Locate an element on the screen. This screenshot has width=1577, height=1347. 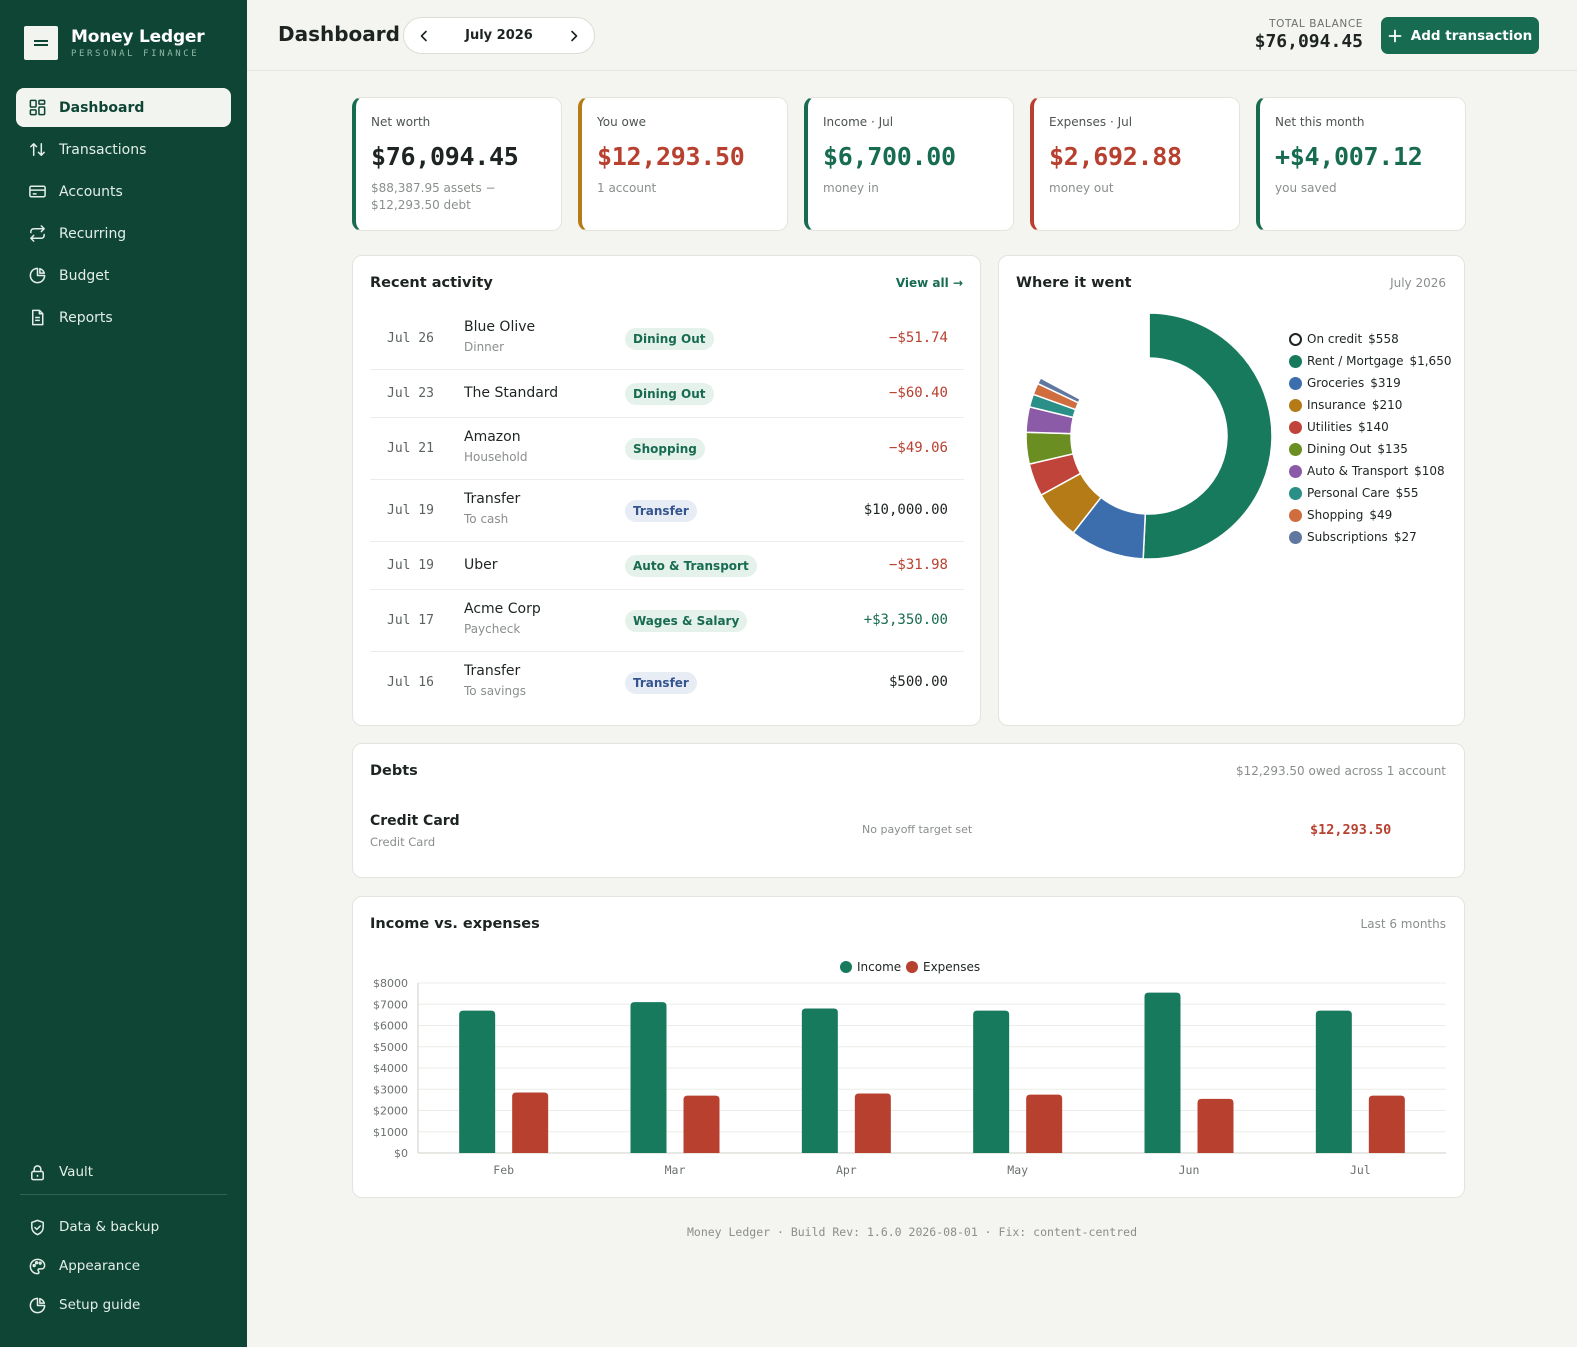
sidebar-item-vault: Vault is located at coordinates (123, 1172).